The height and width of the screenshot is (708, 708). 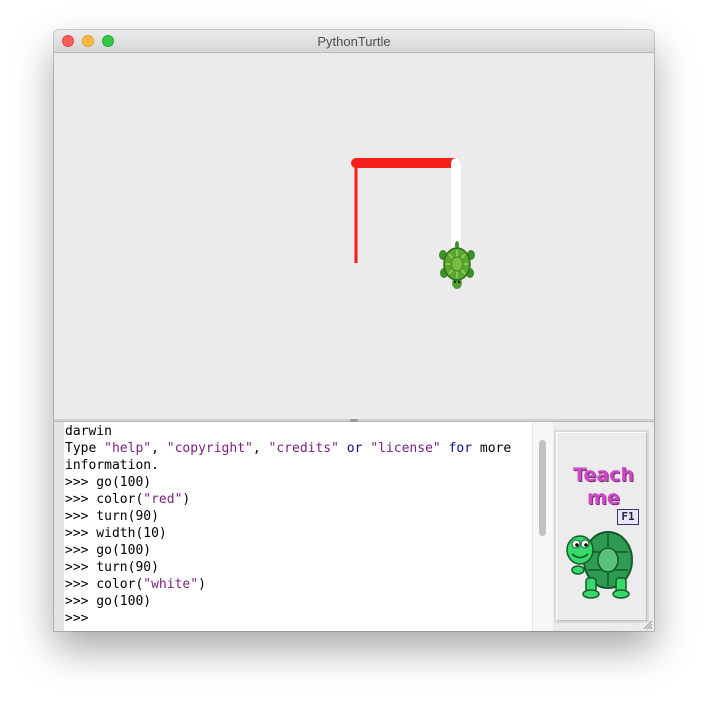 I want to click on turtle-mascot-icon, so click(x=599, y=565).